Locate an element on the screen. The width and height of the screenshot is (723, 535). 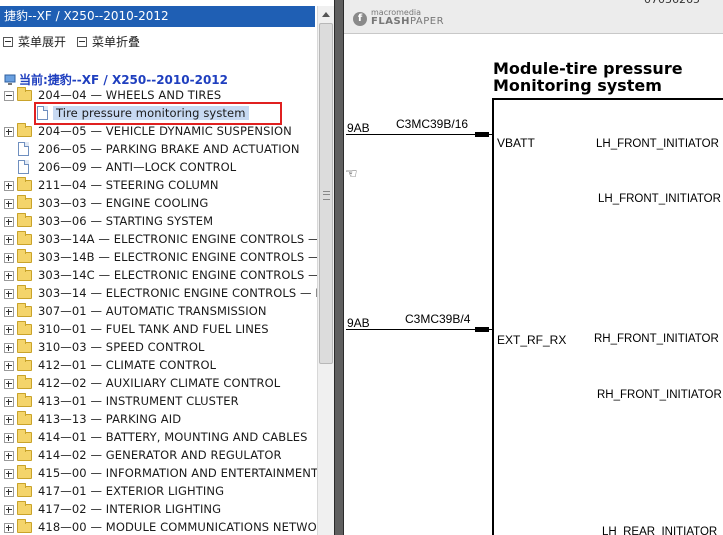
tree-item: 303—14B — ELECTRONIC ENGINE CONTROLS — is located at coordinates (159, 258).